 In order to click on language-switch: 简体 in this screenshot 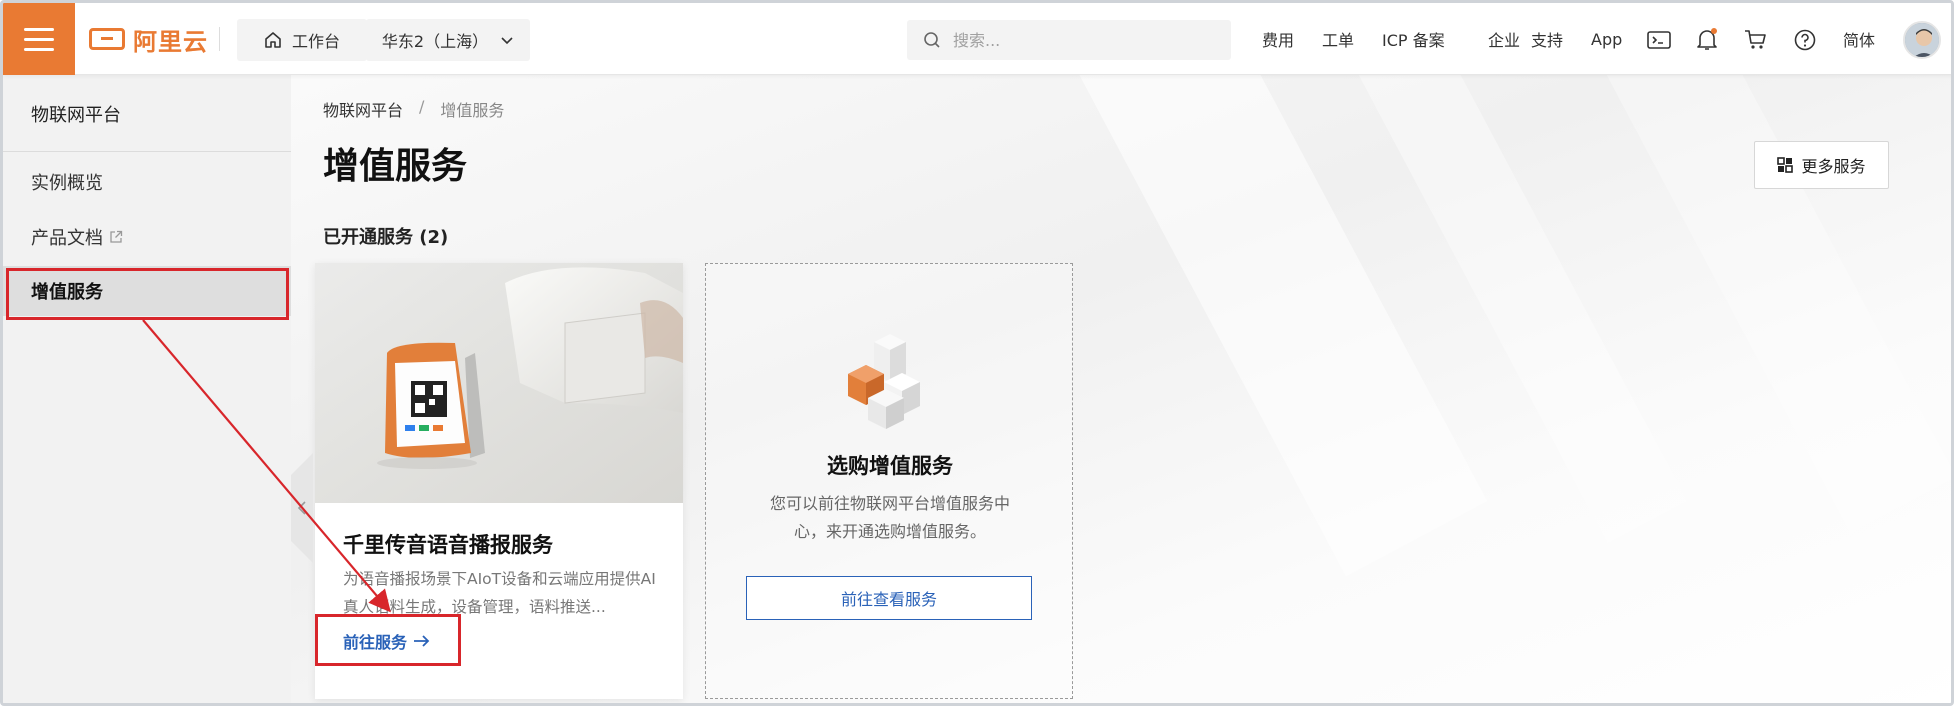, I will do `click(1859, 39)`.